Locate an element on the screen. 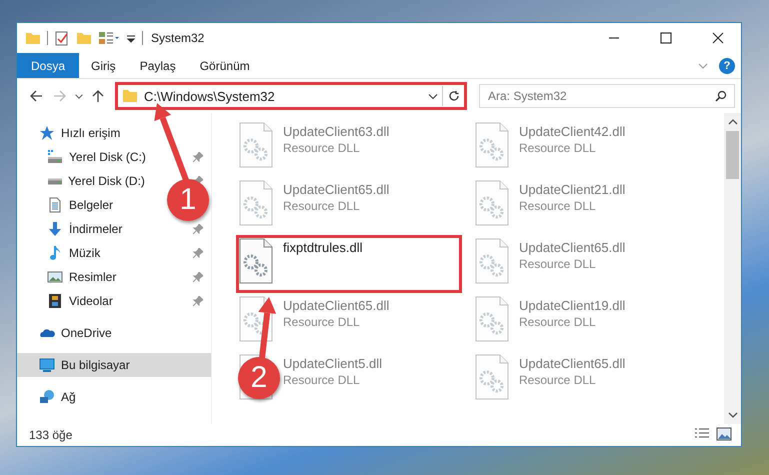  ribbon-tab: Giriş is located at coordinates (103, 65).